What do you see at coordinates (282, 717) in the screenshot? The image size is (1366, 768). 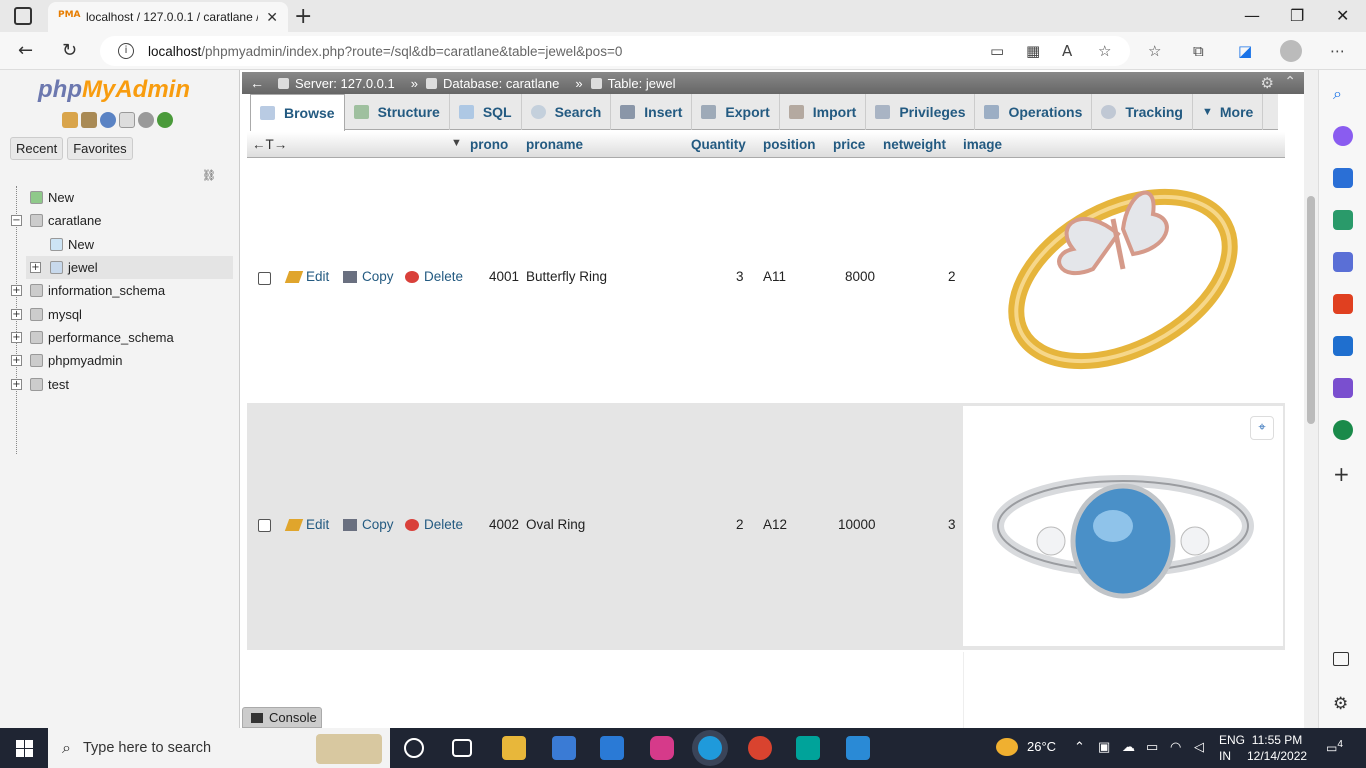 I see `console-button: Console` at bounding box center [282, 717].